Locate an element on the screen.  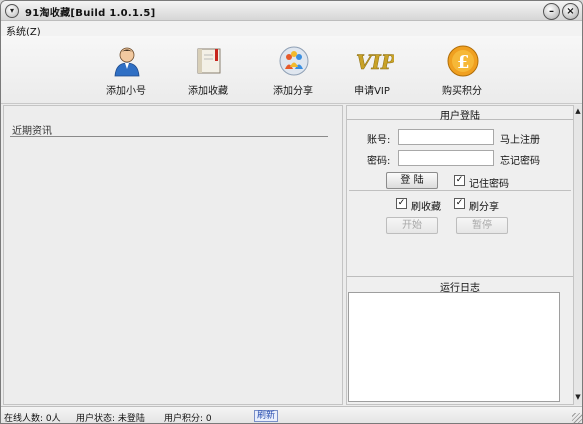
apply-vip-button: VIP 申请VIP 申请VIP is located at coordinates (372, 72).